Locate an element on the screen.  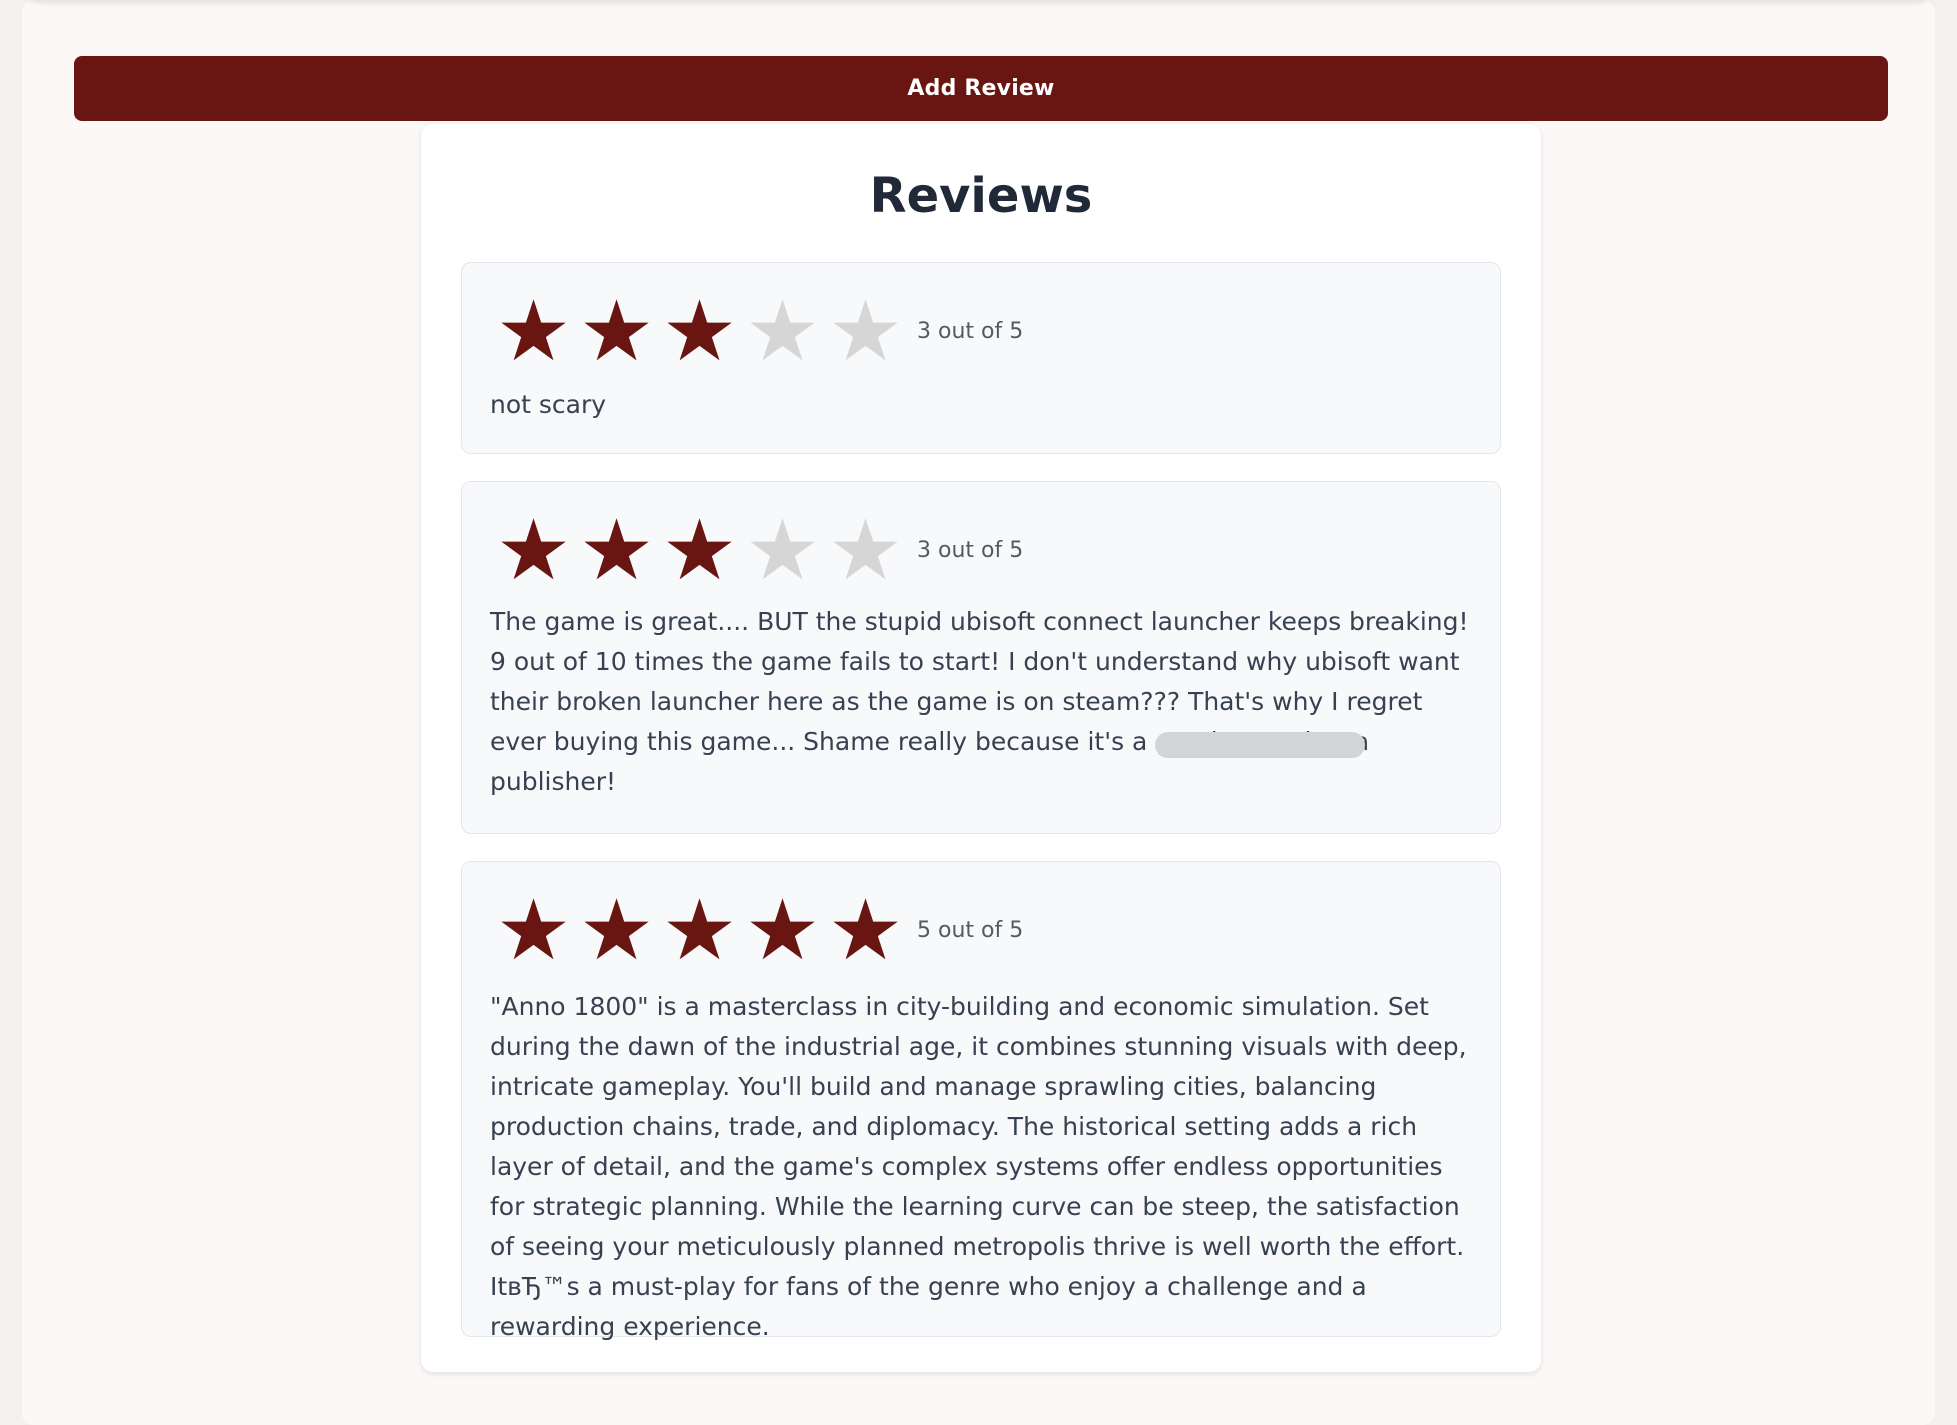
review-item: ★ ★ ★ ★ ★ 3 out of 5 not scary is located at coordinates (981, 358).